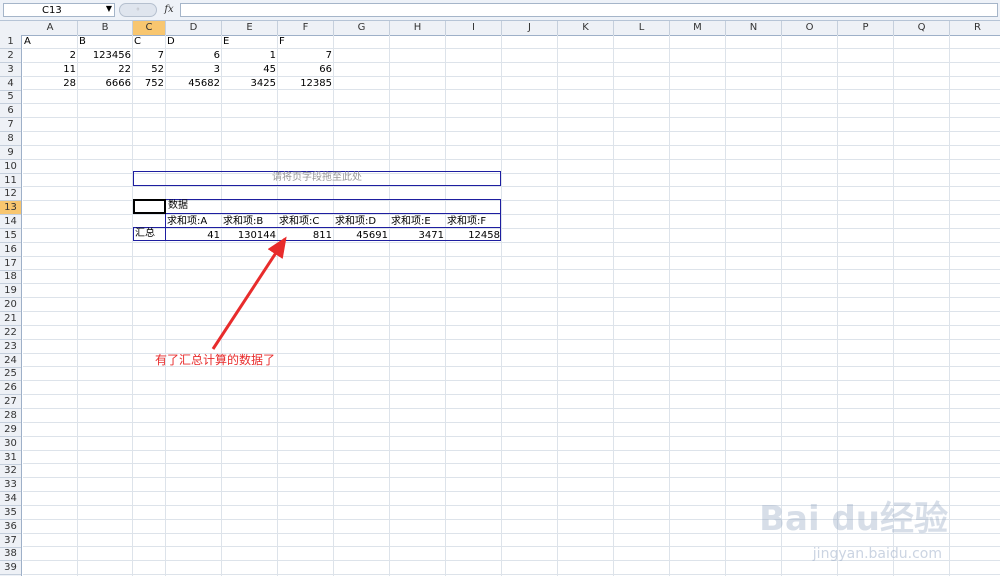 This screenshot has height=576, width=1000. I want to click on column-headers: ABCDEFGHIJKLMNOPQR, so click(500, 28).